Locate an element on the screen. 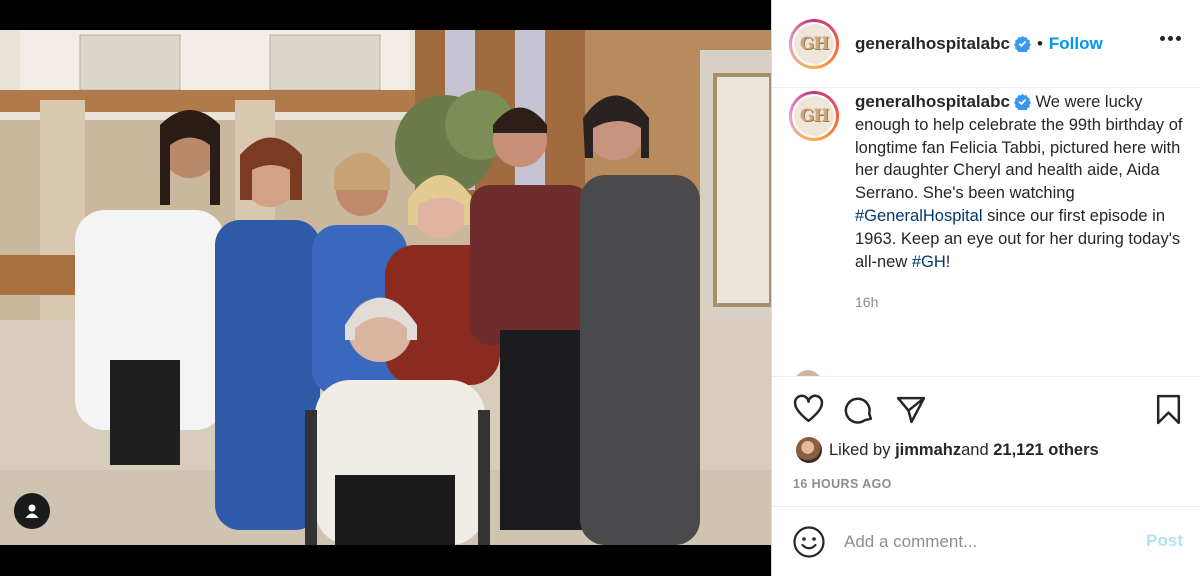  comment-input is located at coordinates (984, 541).